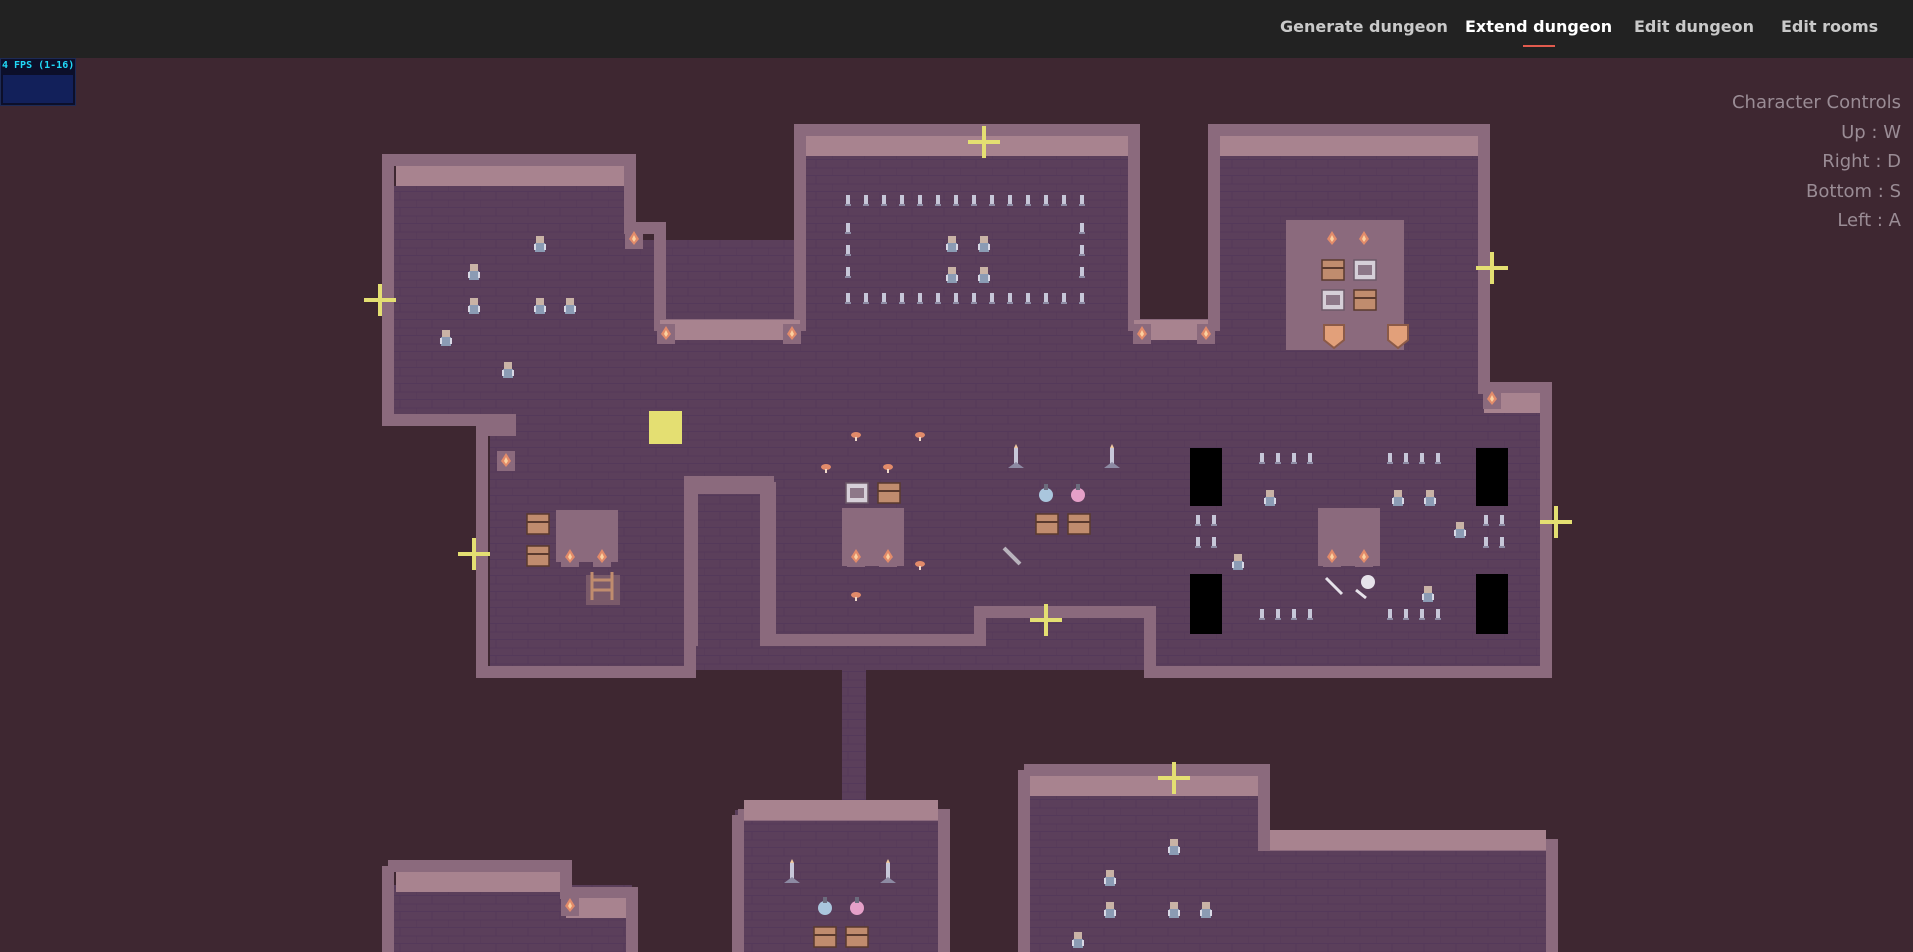 The width and height of the screenshot is (1913, 952). Describe the element at coordinates (1816, 102) in the screenshot. I see `controls-title: Character Controls` at that location.